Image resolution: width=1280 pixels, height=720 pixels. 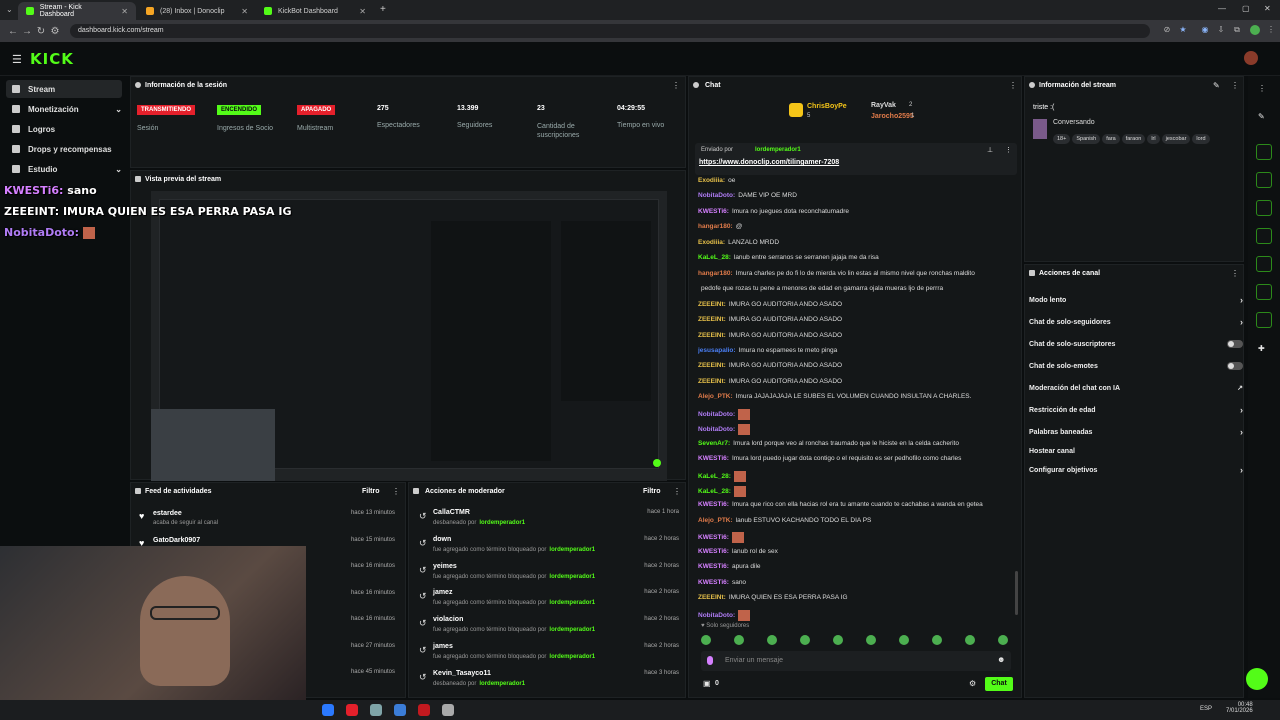 I want to click on tag-chip: jescobar, so click(x=1176, y=139).